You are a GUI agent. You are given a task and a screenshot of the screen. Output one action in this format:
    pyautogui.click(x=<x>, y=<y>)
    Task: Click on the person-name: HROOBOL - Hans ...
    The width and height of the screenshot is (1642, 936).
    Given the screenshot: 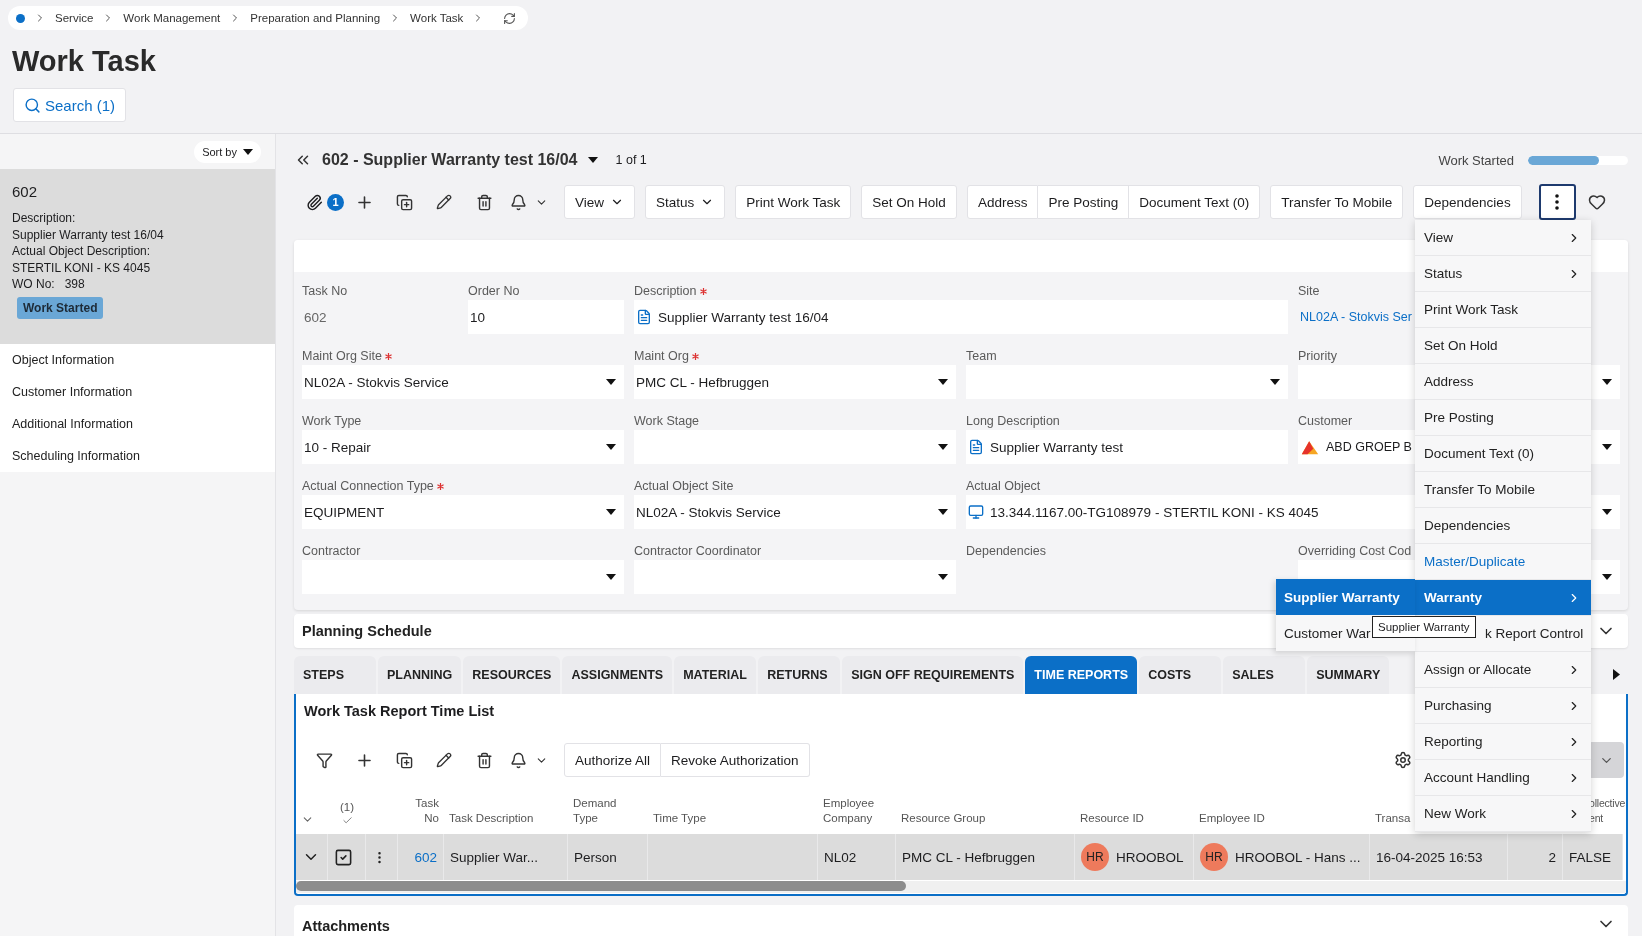 What is the action you would take?
    pyautogui.click(x=1298, y=857)
    